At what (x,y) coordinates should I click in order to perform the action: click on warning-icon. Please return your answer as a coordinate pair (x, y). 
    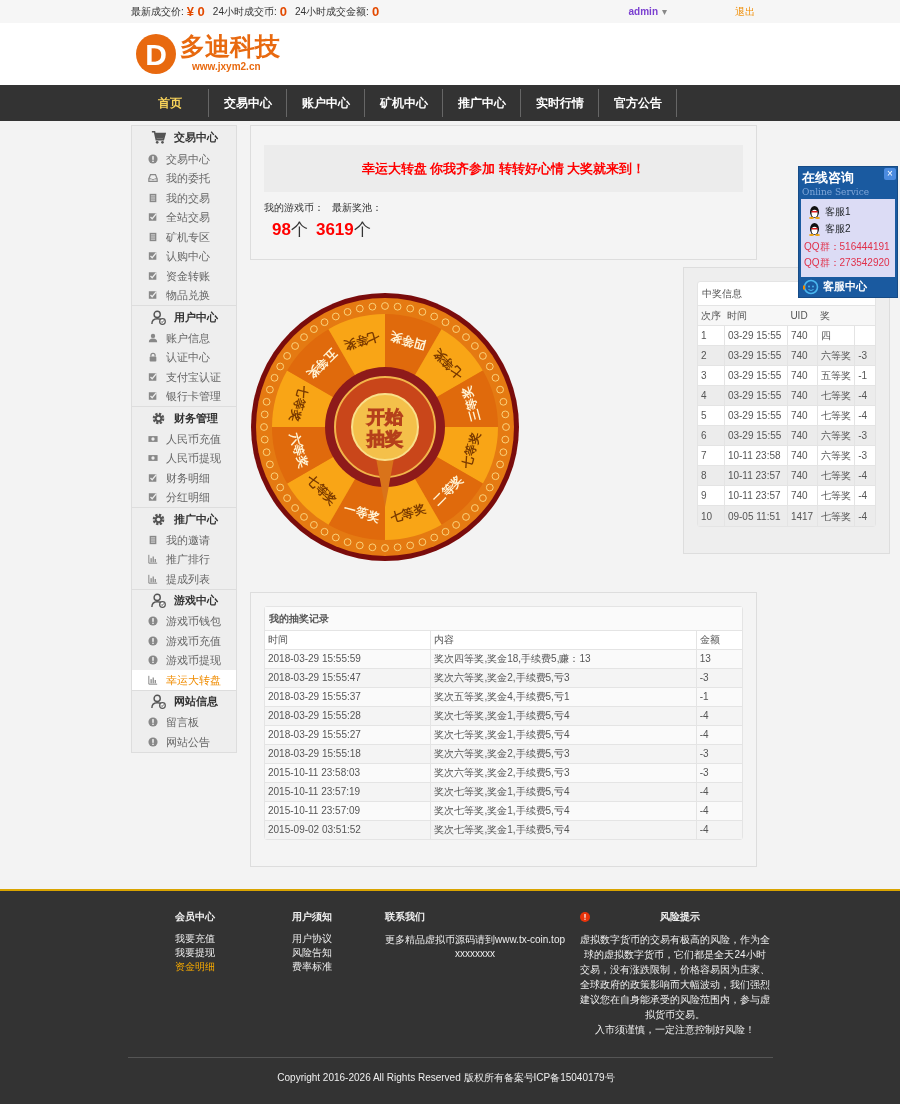
    Looking at the image, I should click on (585, 916).